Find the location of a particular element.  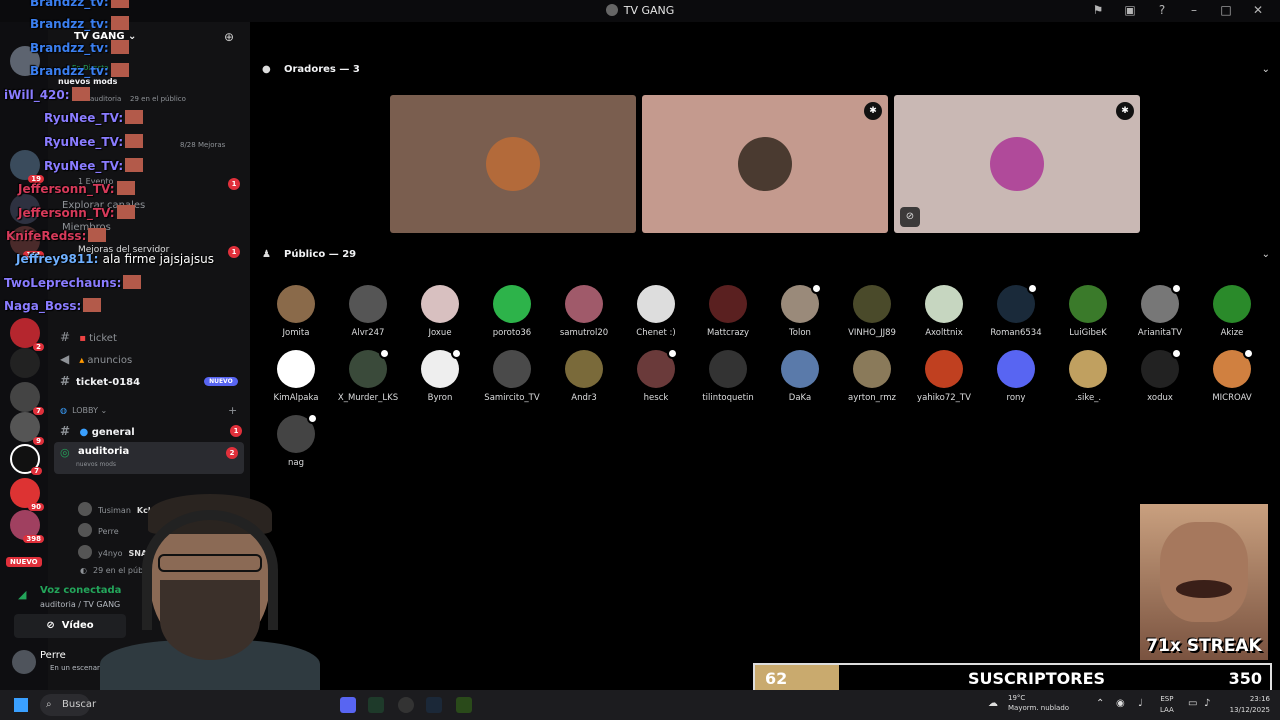

chevron-up-icon: ⌃ is located at coordinates (1100, 703).